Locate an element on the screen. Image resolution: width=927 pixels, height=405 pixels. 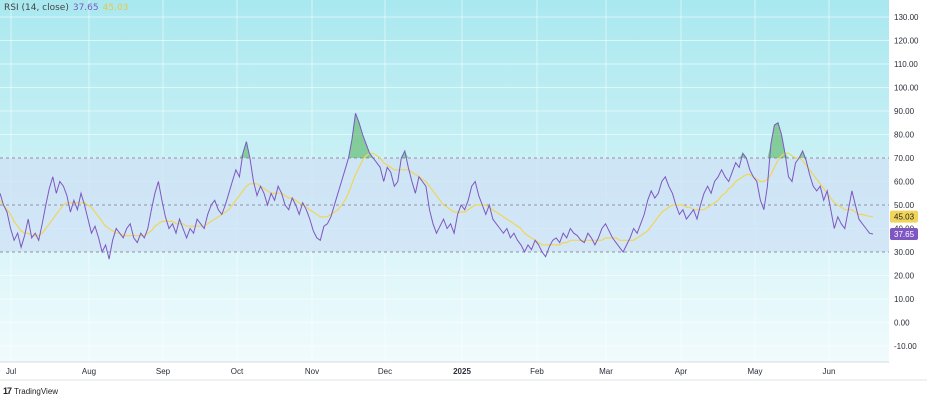
y-tick-label: 120.00 is located at coordinates (906, 41).